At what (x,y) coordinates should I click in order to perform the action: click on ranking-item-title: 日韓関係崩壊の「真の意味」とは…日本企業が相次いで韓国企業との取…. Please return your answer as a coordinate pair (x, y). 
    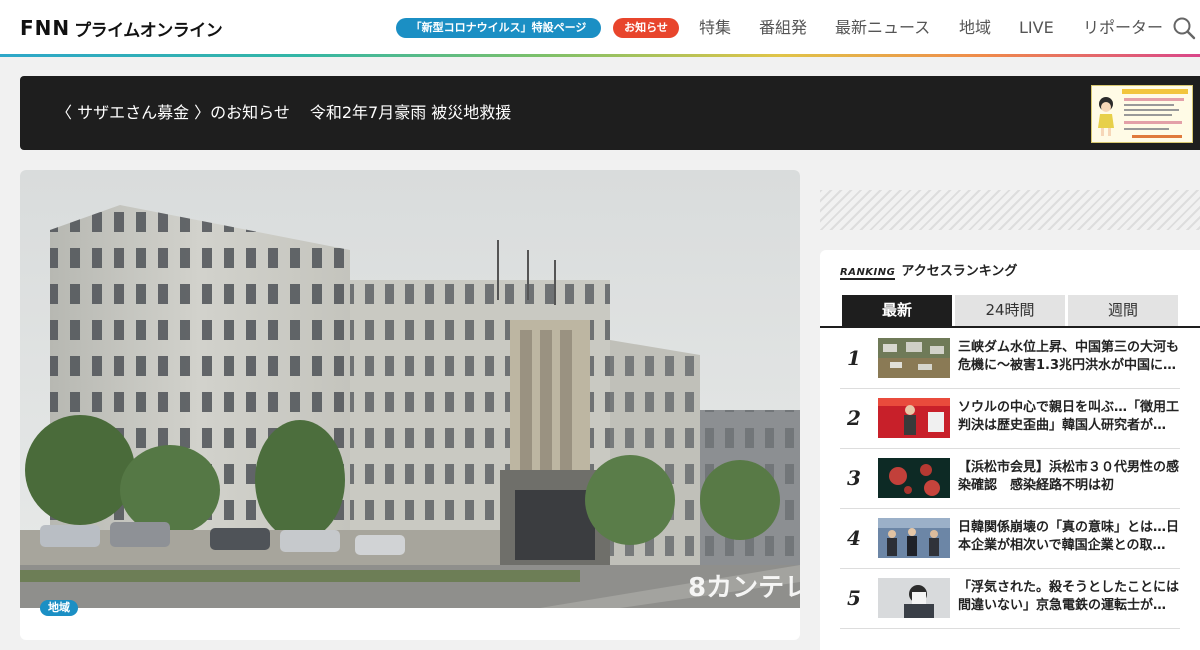
    Looking at the image, I should click on (1069, 536).